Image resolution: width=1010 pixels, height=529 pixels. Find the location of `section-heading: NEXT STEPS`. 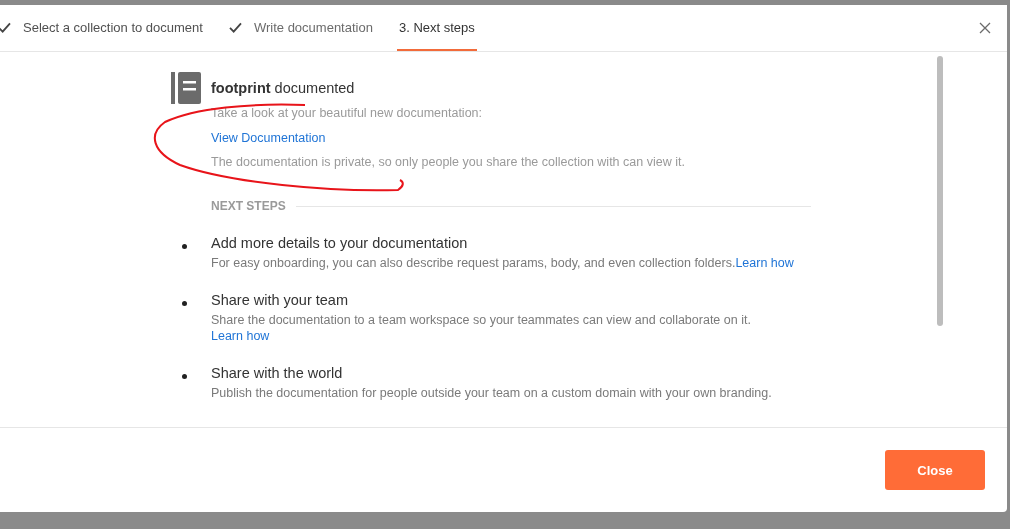

section-heading: NEXT STEPS is located at coordinates (248, 206).